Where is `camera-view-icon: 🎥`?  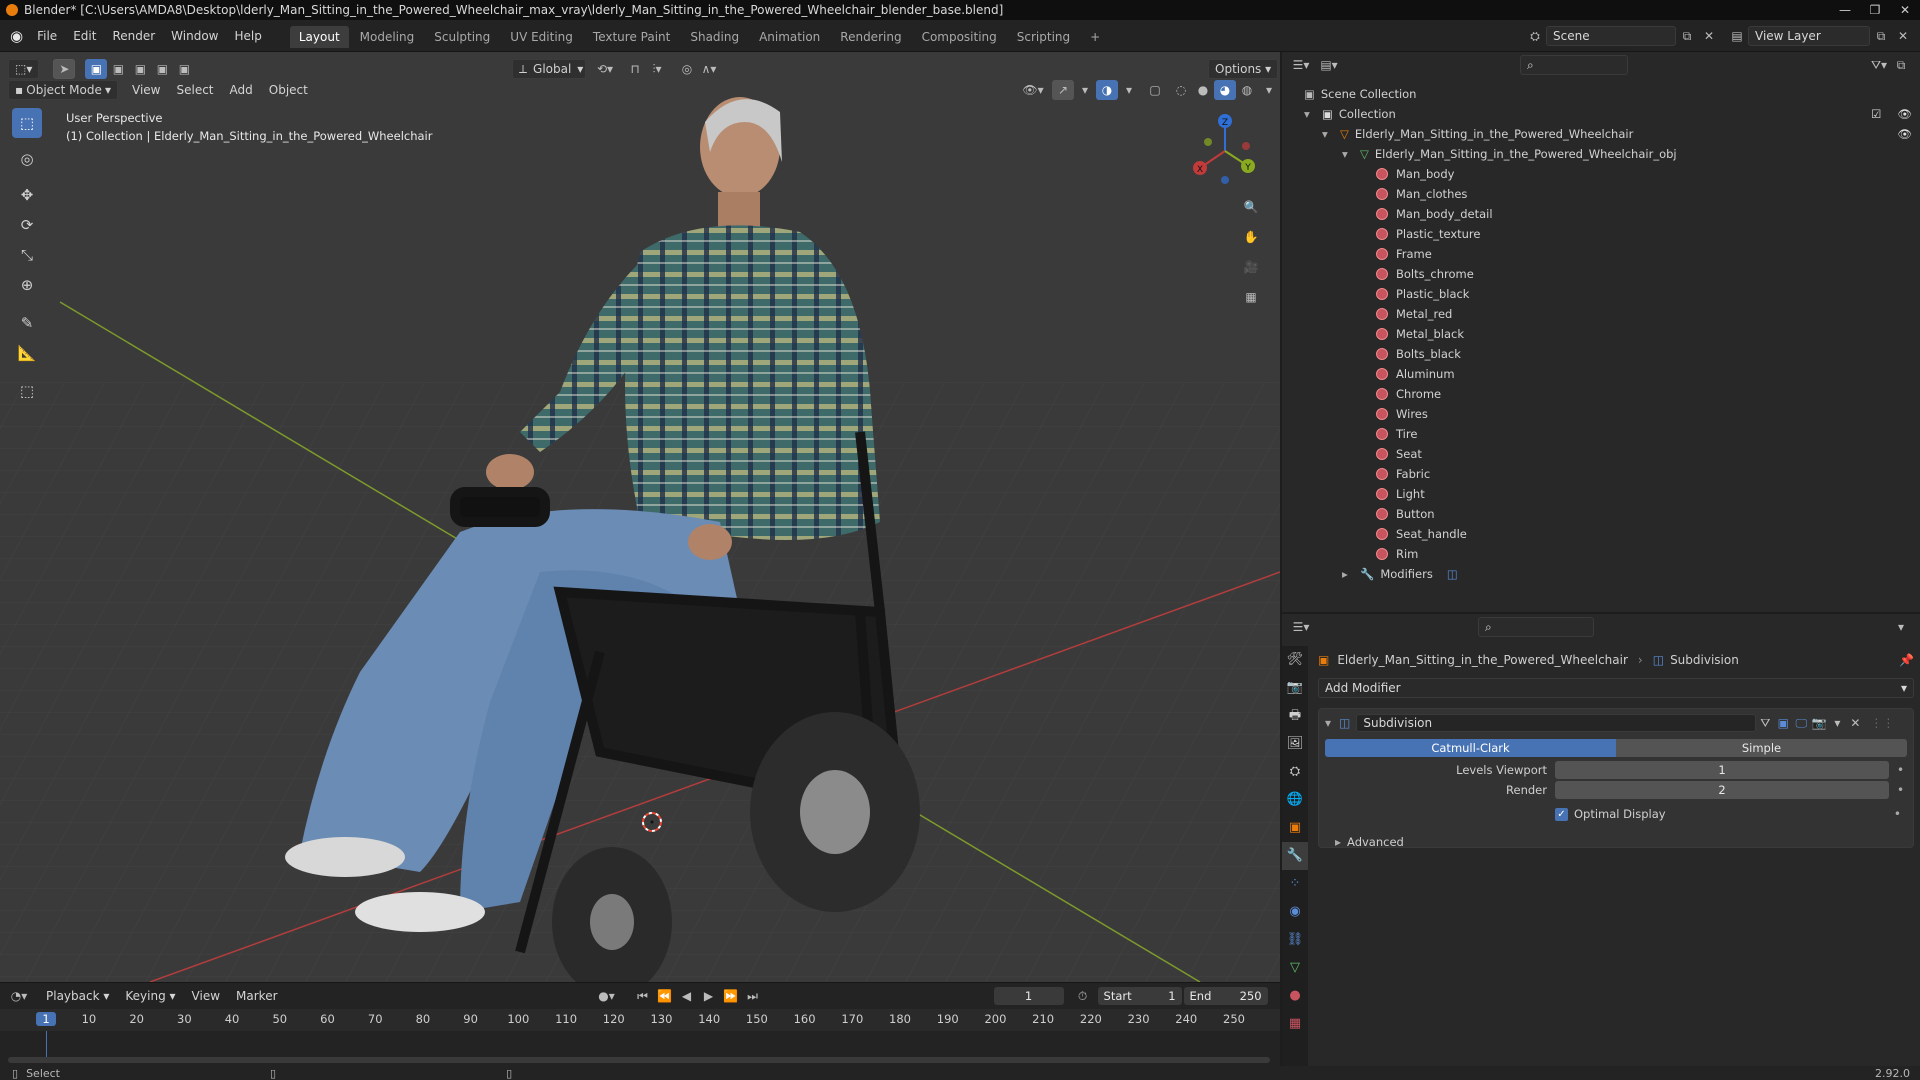 camera-view-icon: 🎥 is located at coordinates (1251, 267).